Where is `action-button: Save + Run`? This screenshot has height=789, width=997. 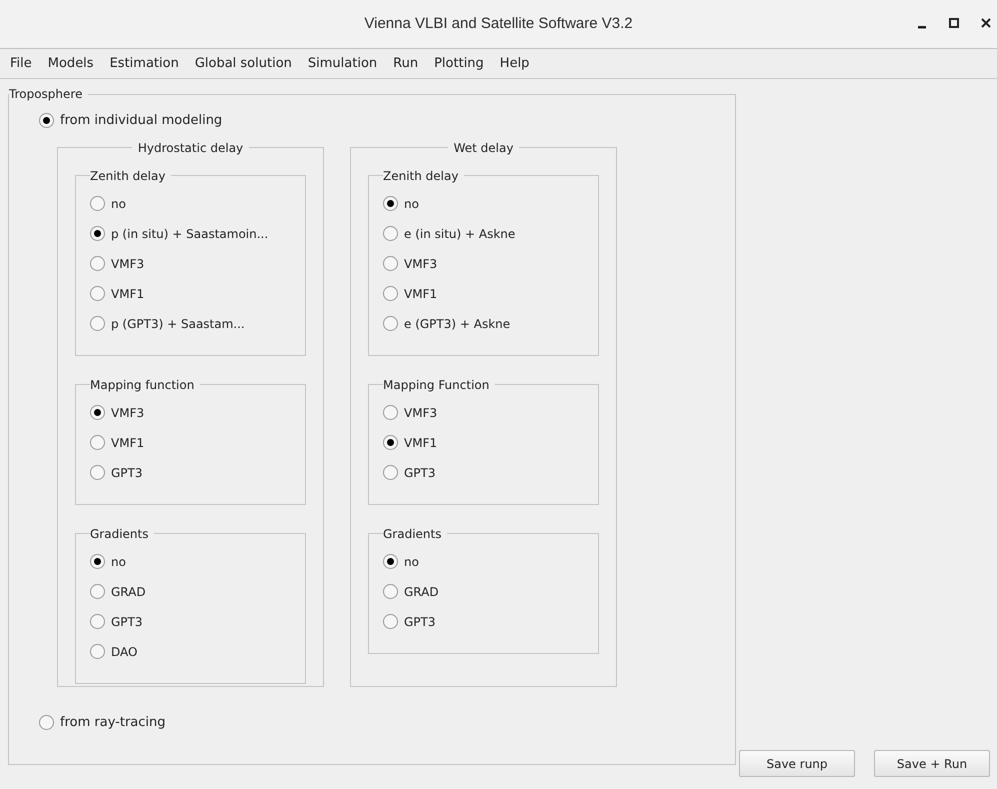
action-button: Save + Run is located at coordinates (932, 763).